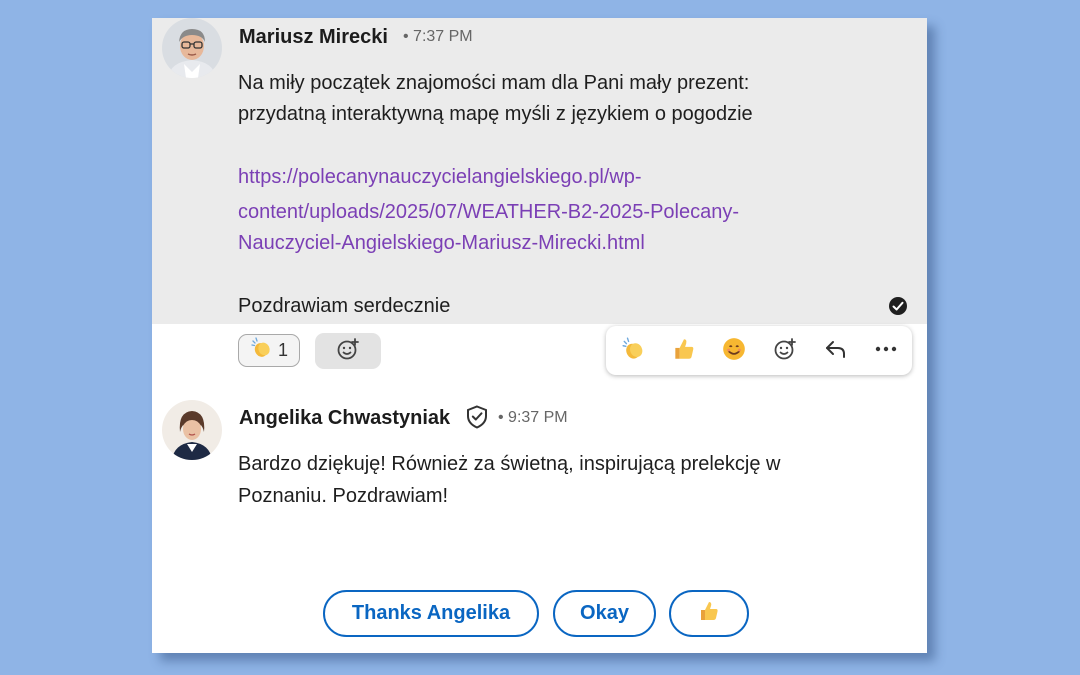 The height and width of the screenshot is (675, 1080). I want to click on avatar-mariusz, so click(192, 48).